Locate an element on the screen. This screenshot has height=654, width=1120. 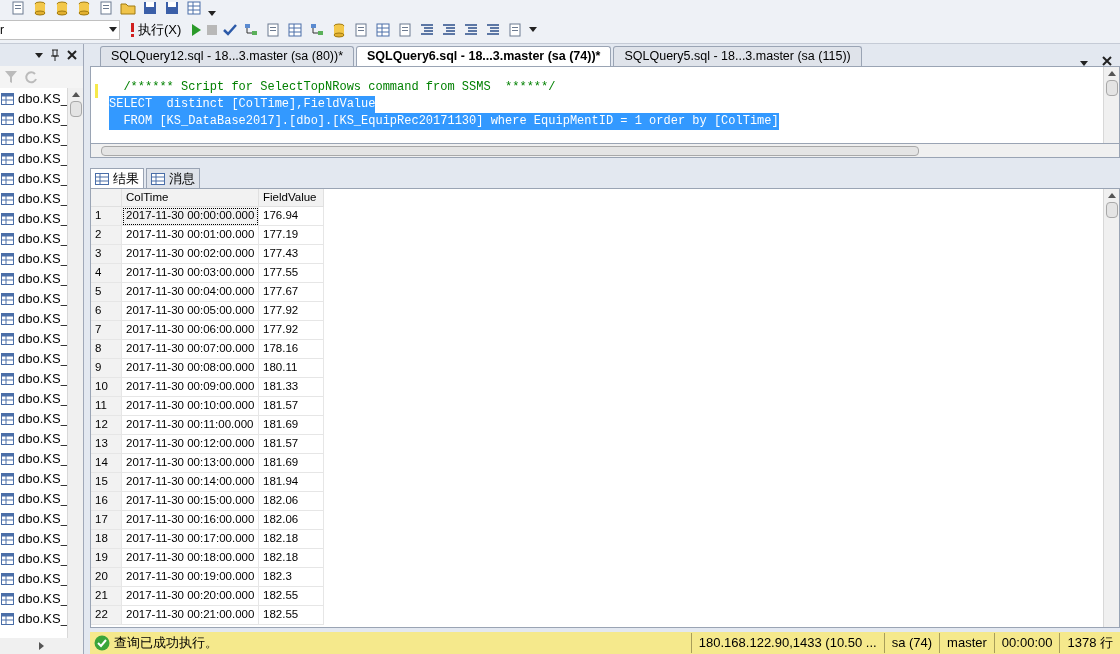
result-tab: 结果 is located at coordinates (117, 178).